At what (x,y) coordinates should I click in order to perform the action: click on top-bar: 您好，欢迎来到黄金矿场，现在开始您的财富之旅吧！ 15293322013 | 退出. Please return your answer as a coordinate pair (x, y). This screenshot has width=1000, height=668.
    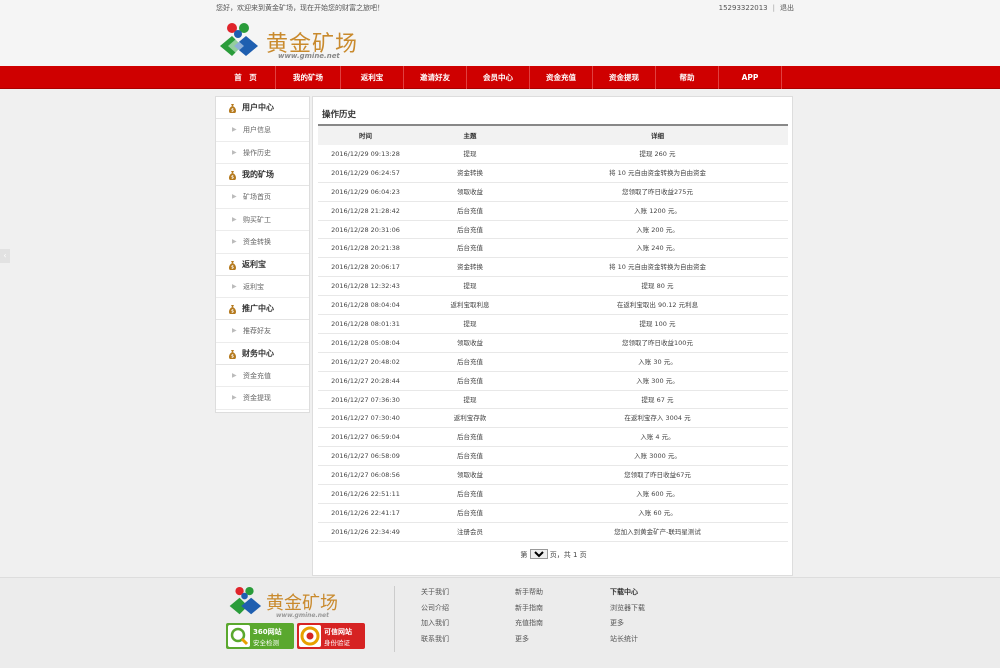
    Looking at the image, I should click on (500, 7).